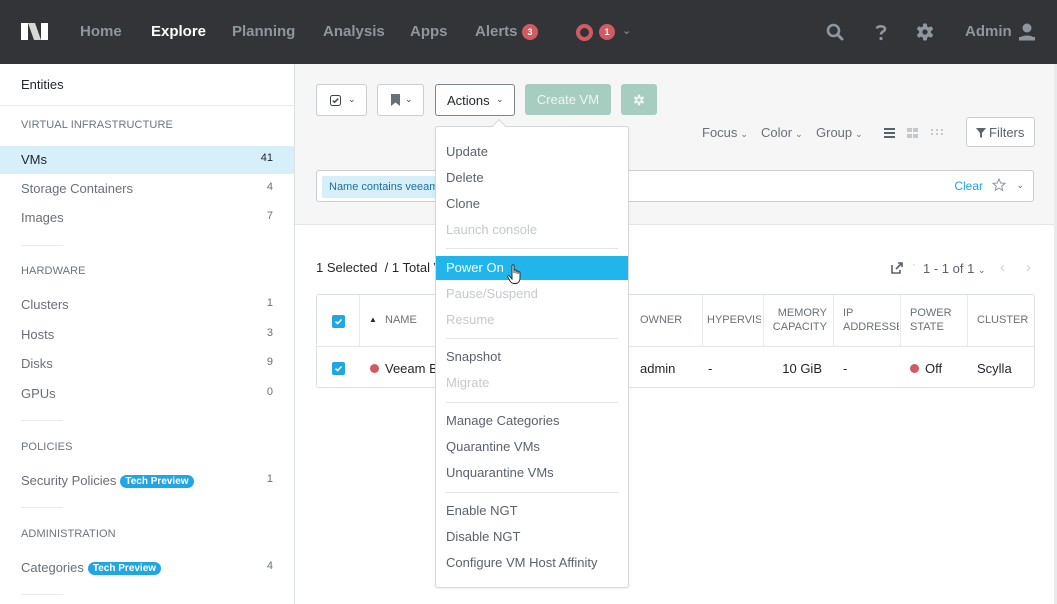  Describe the element at coordinates (147, 364) in the screenshot. I see `sidebar-item-disks: Disks 9` at that location.